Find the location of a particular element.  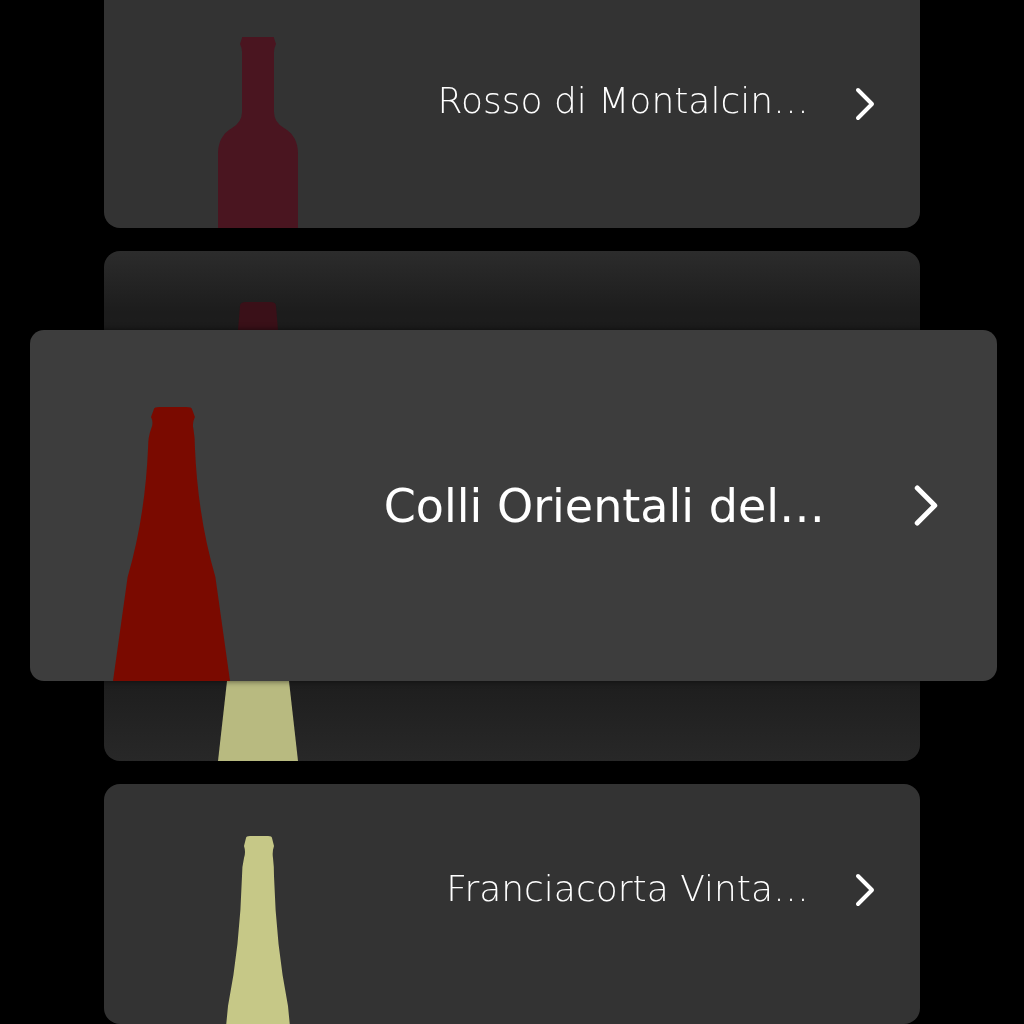

bottle-icon is located at coordinates (258, 316).